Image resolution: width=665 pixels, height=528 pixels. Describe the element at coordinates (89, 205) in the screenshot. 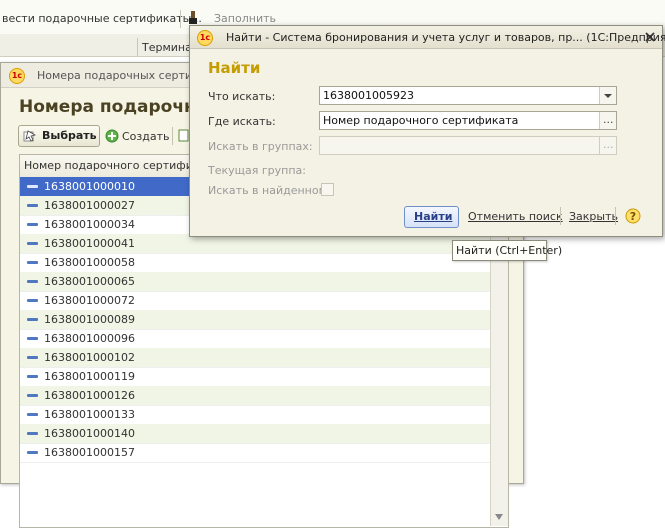

I see `certificate-number: 1638001000027` at that location.